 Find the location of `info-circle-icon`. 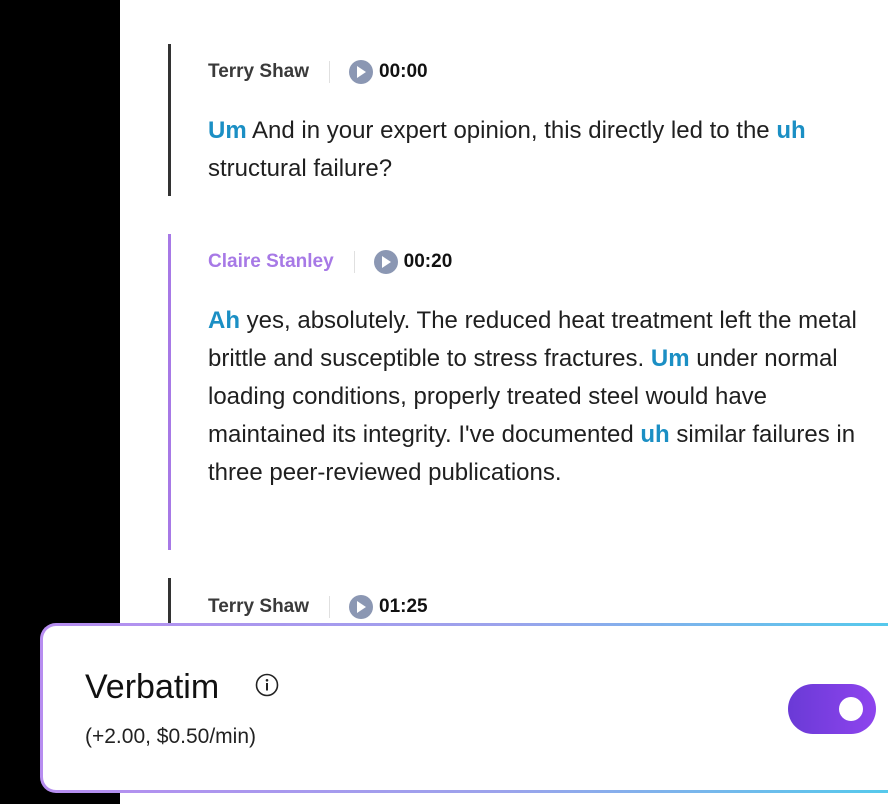

info-circle-icon is located at coordinates (267, 685).